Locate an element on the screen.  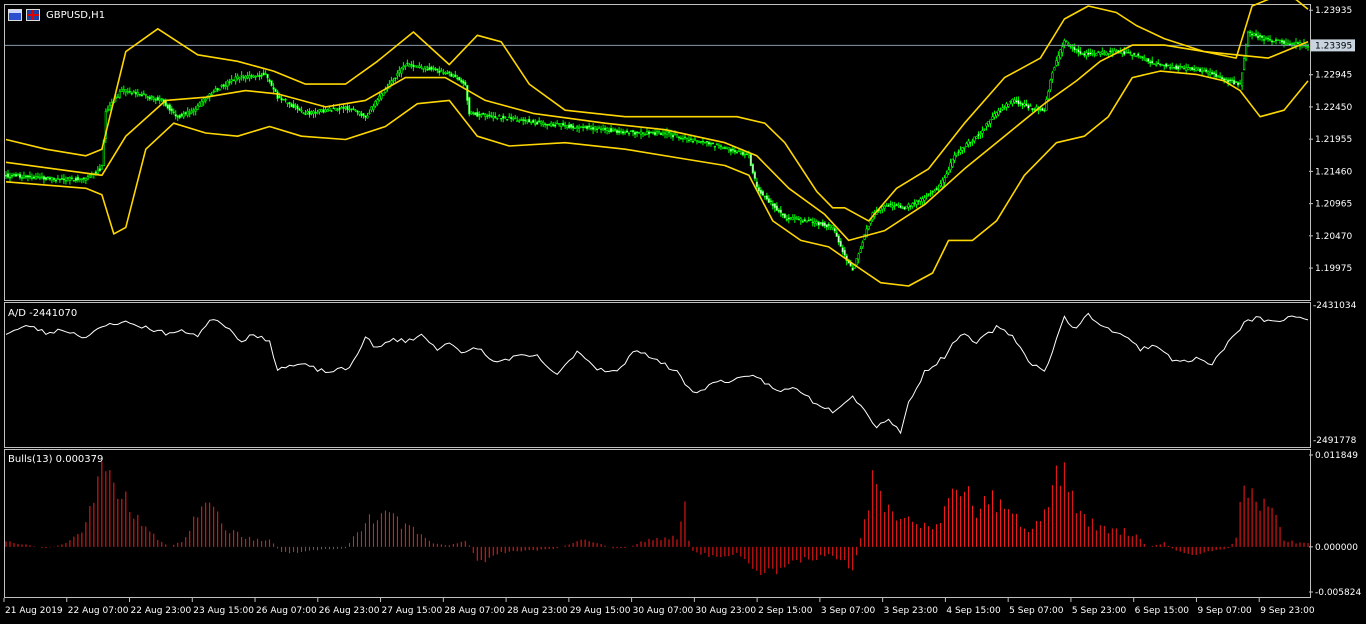
time-tick-label: 5 Sep 23:00 is located at coordinates (1099, 611).